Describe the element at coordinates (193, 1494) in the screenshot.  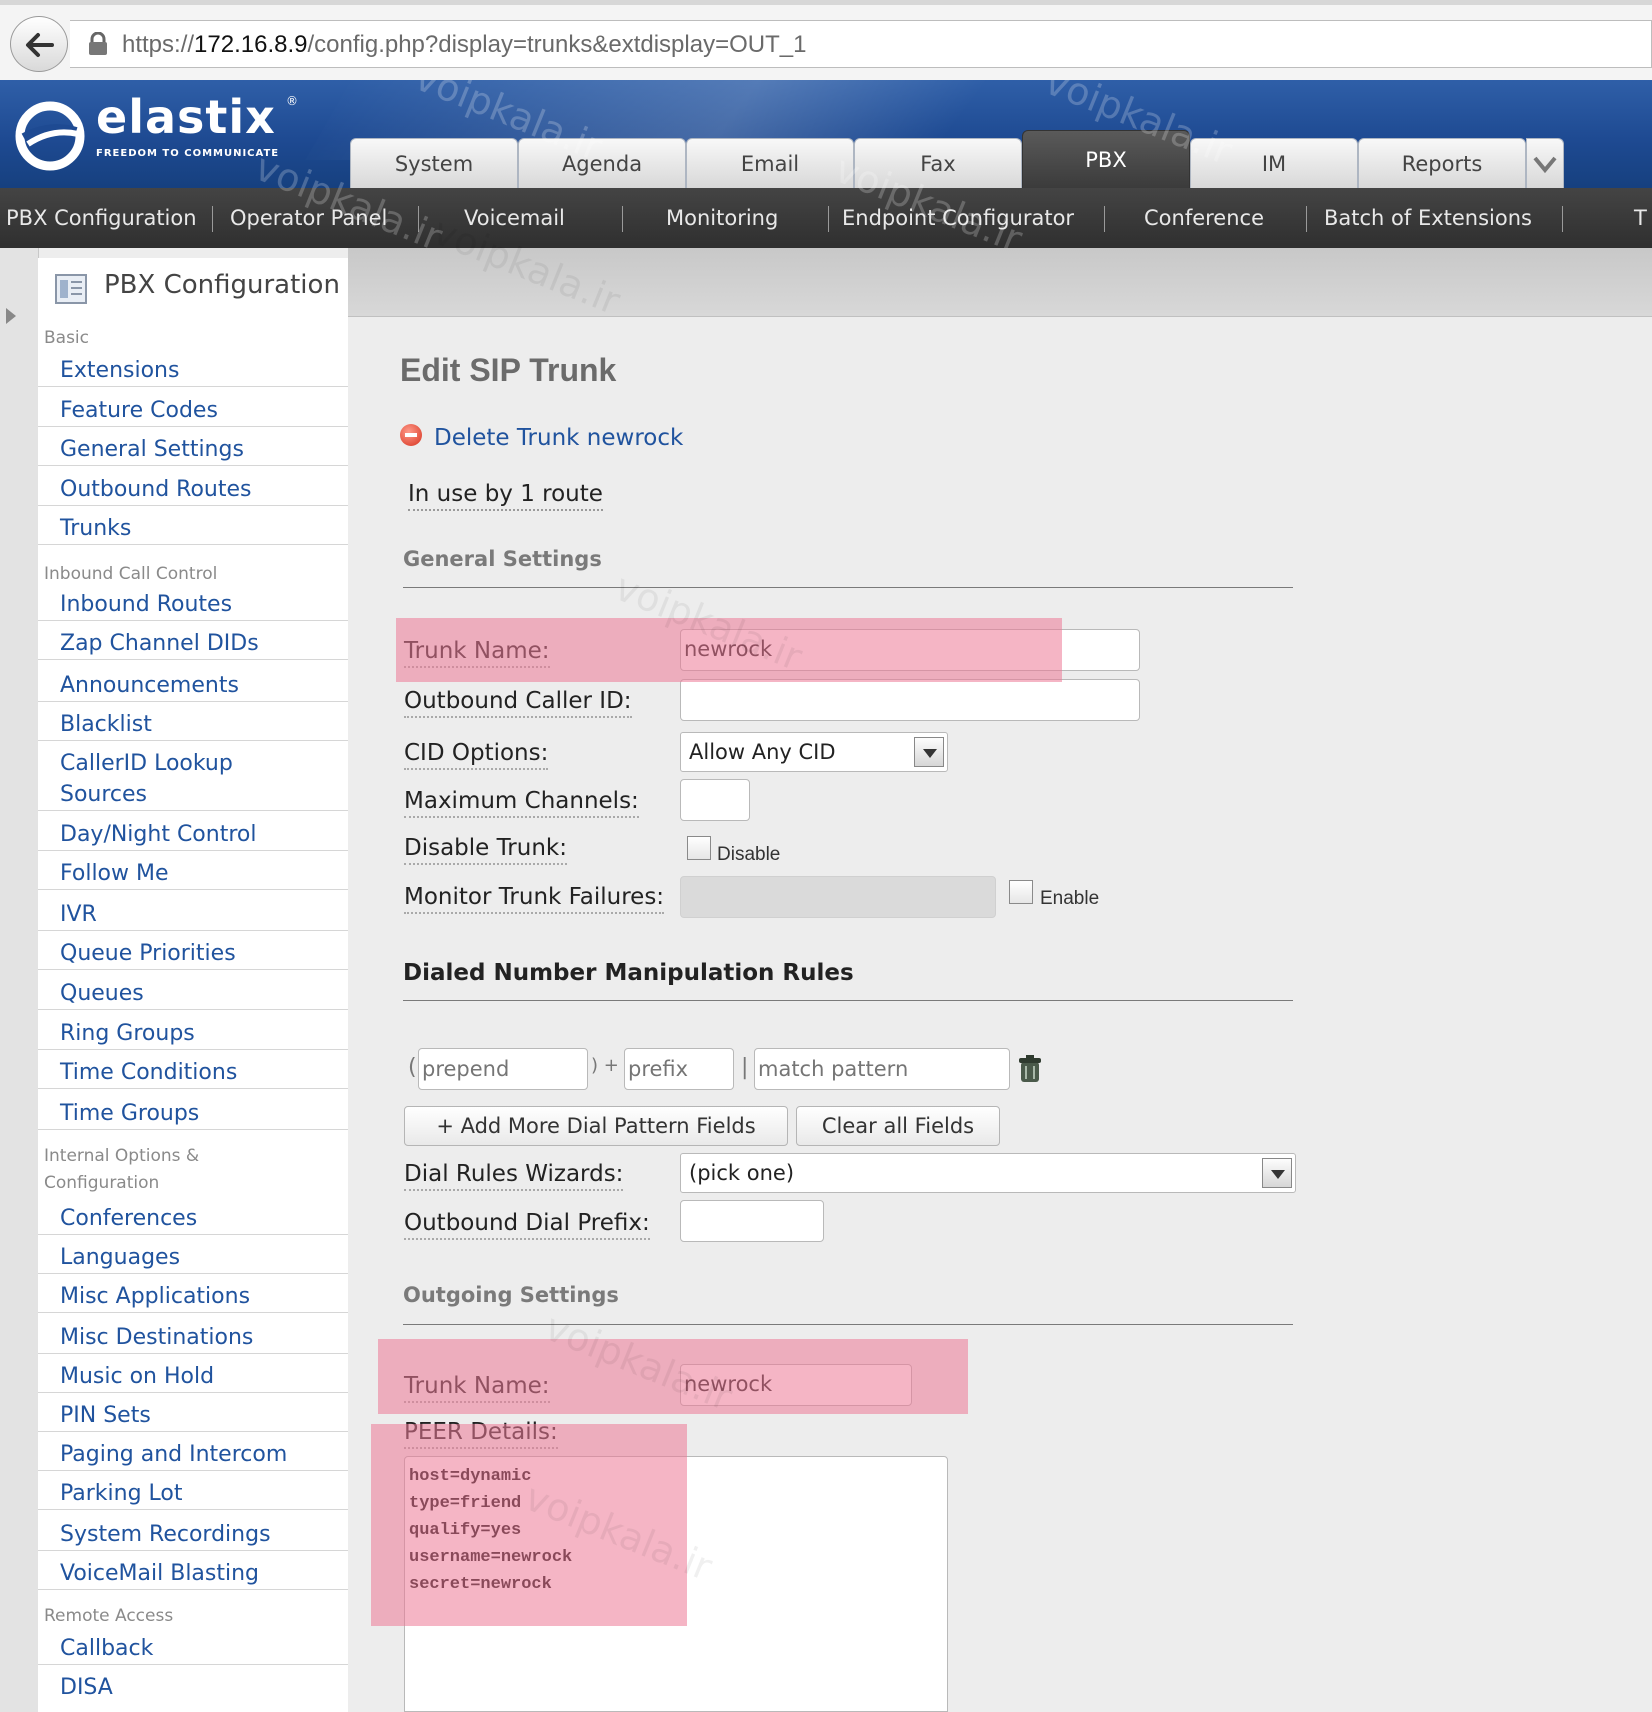
I see `sidebar-item-parking-lot: Parking Lot` at that location.